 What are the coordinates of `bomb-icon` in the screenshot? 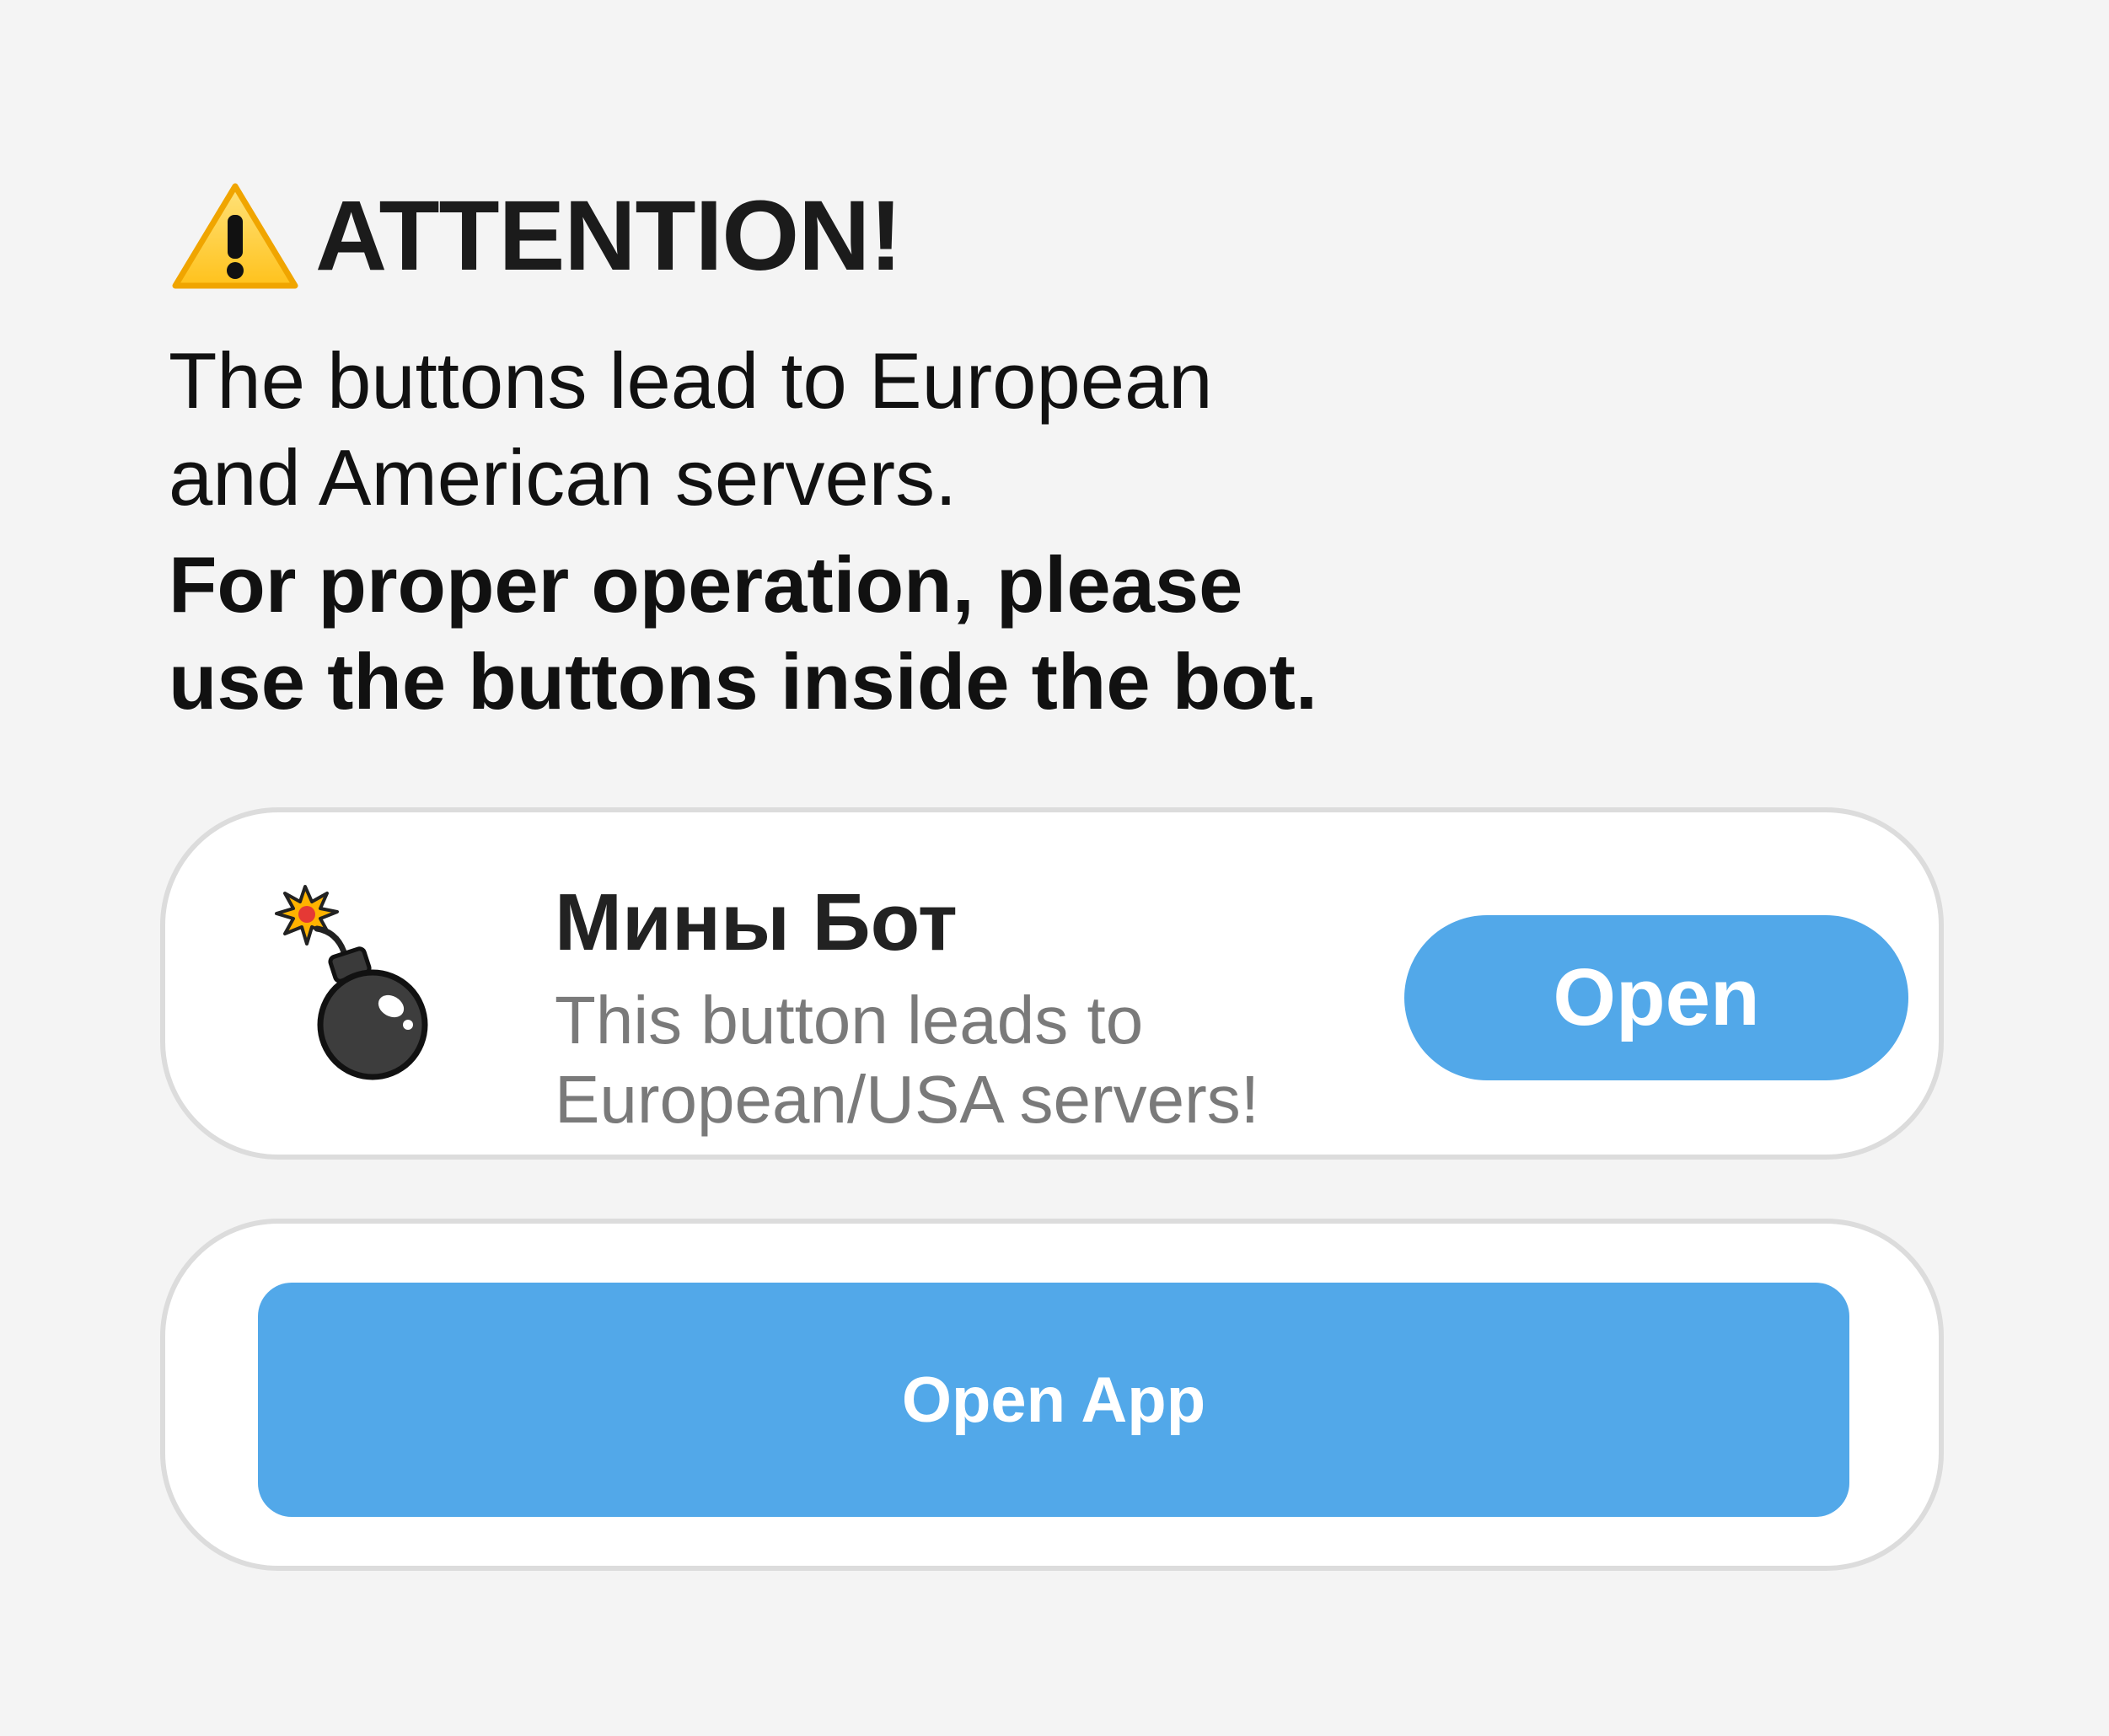 It's located at (351, 982).